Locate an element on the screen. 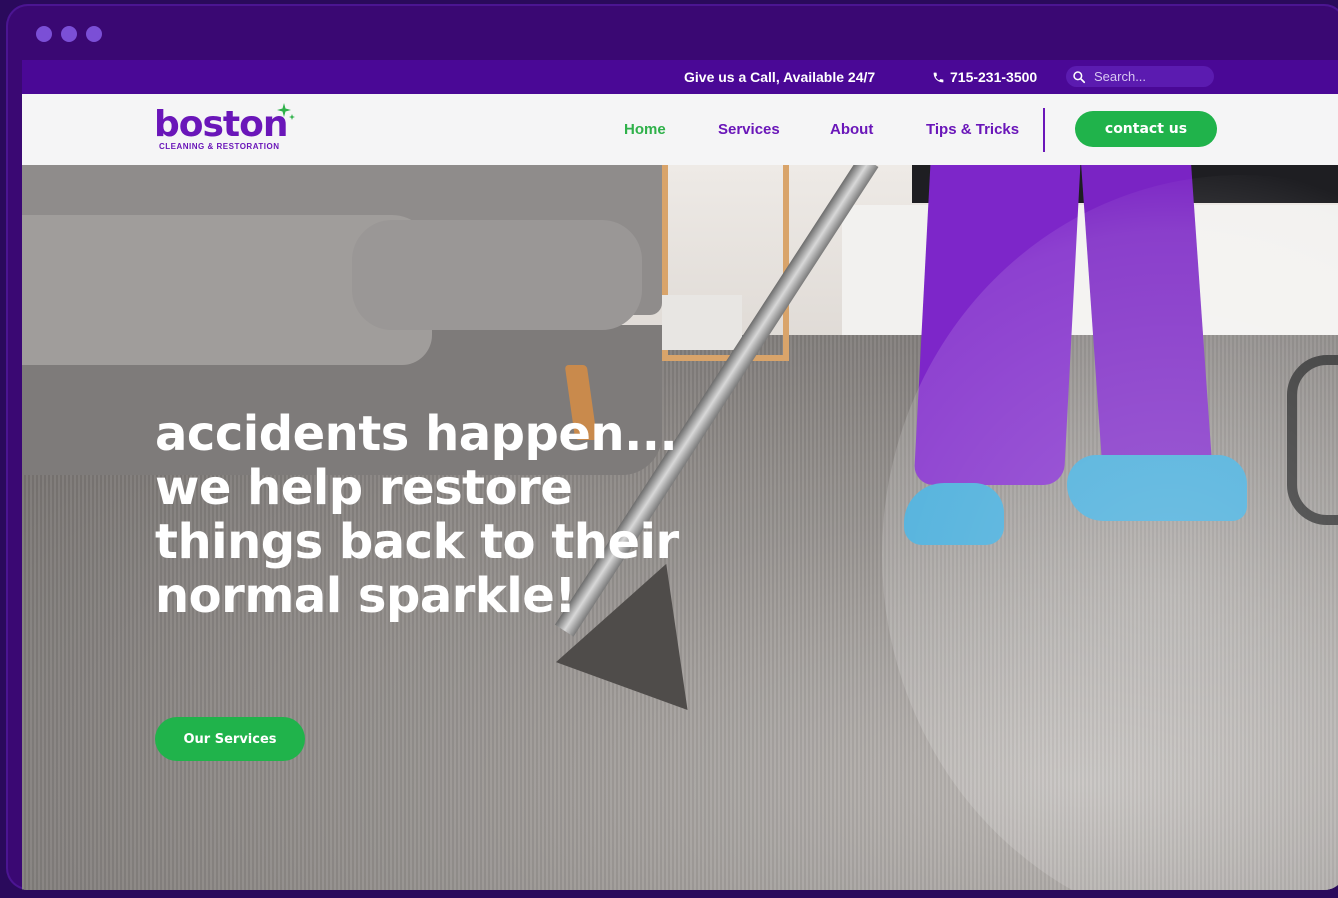 The width and height of the screenshot is (1338, 898). nav-link-about: About is located at coordinates (851, 129).